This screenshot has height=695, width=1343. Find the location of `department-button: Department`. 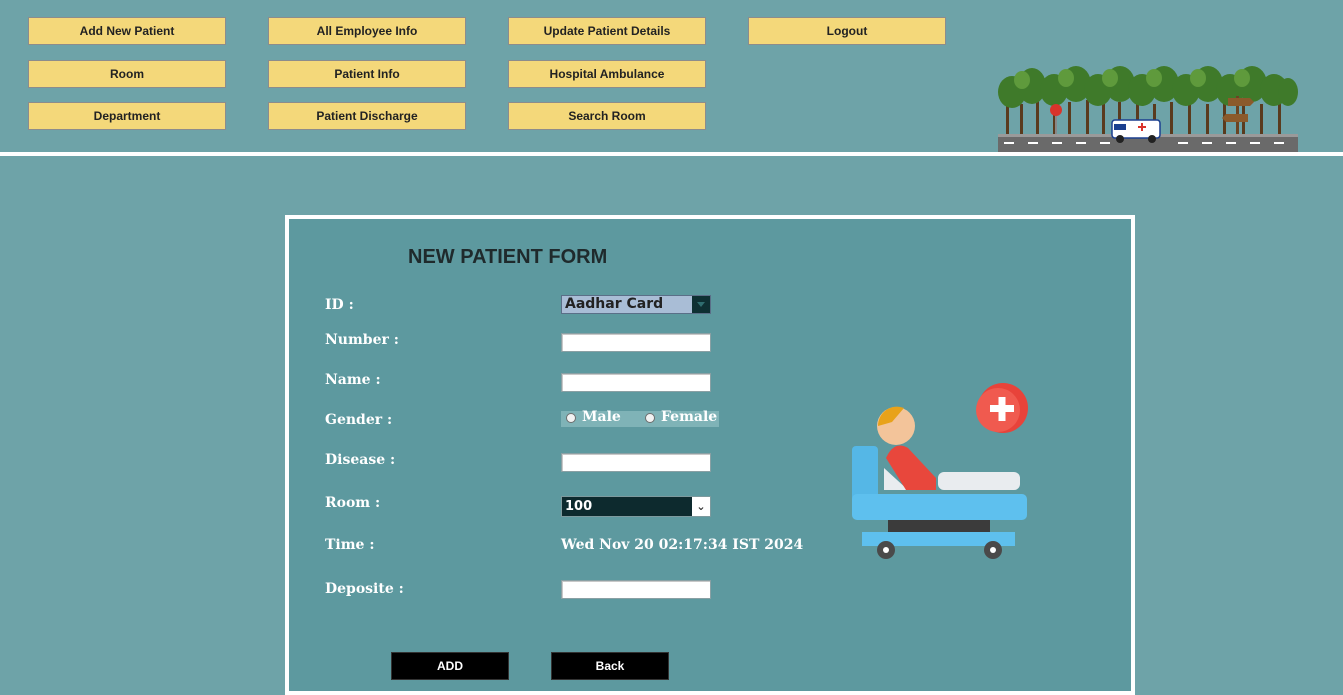

department-button: Department is located at coordinates (127, 116).